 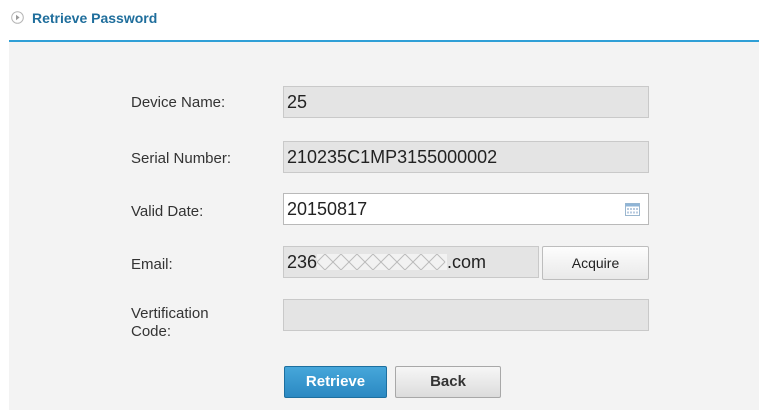 I want to click on email-suffix: .com, so click(x=467, y=262).